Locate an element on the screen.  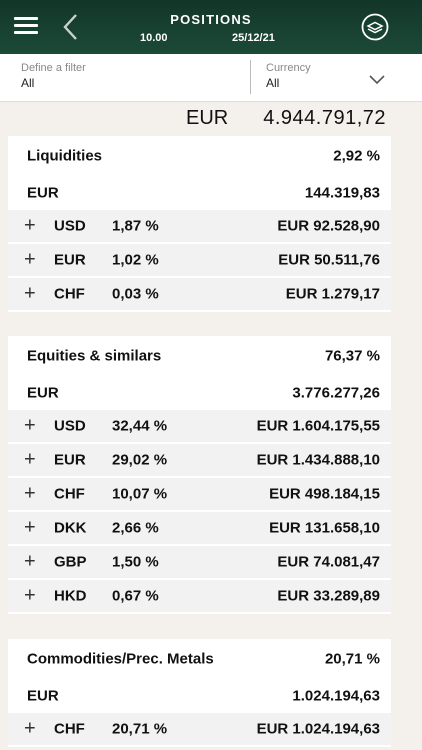
position-row: + EUR 1,02 % EUR 50.511,76 is located at coordinates (199, 261).